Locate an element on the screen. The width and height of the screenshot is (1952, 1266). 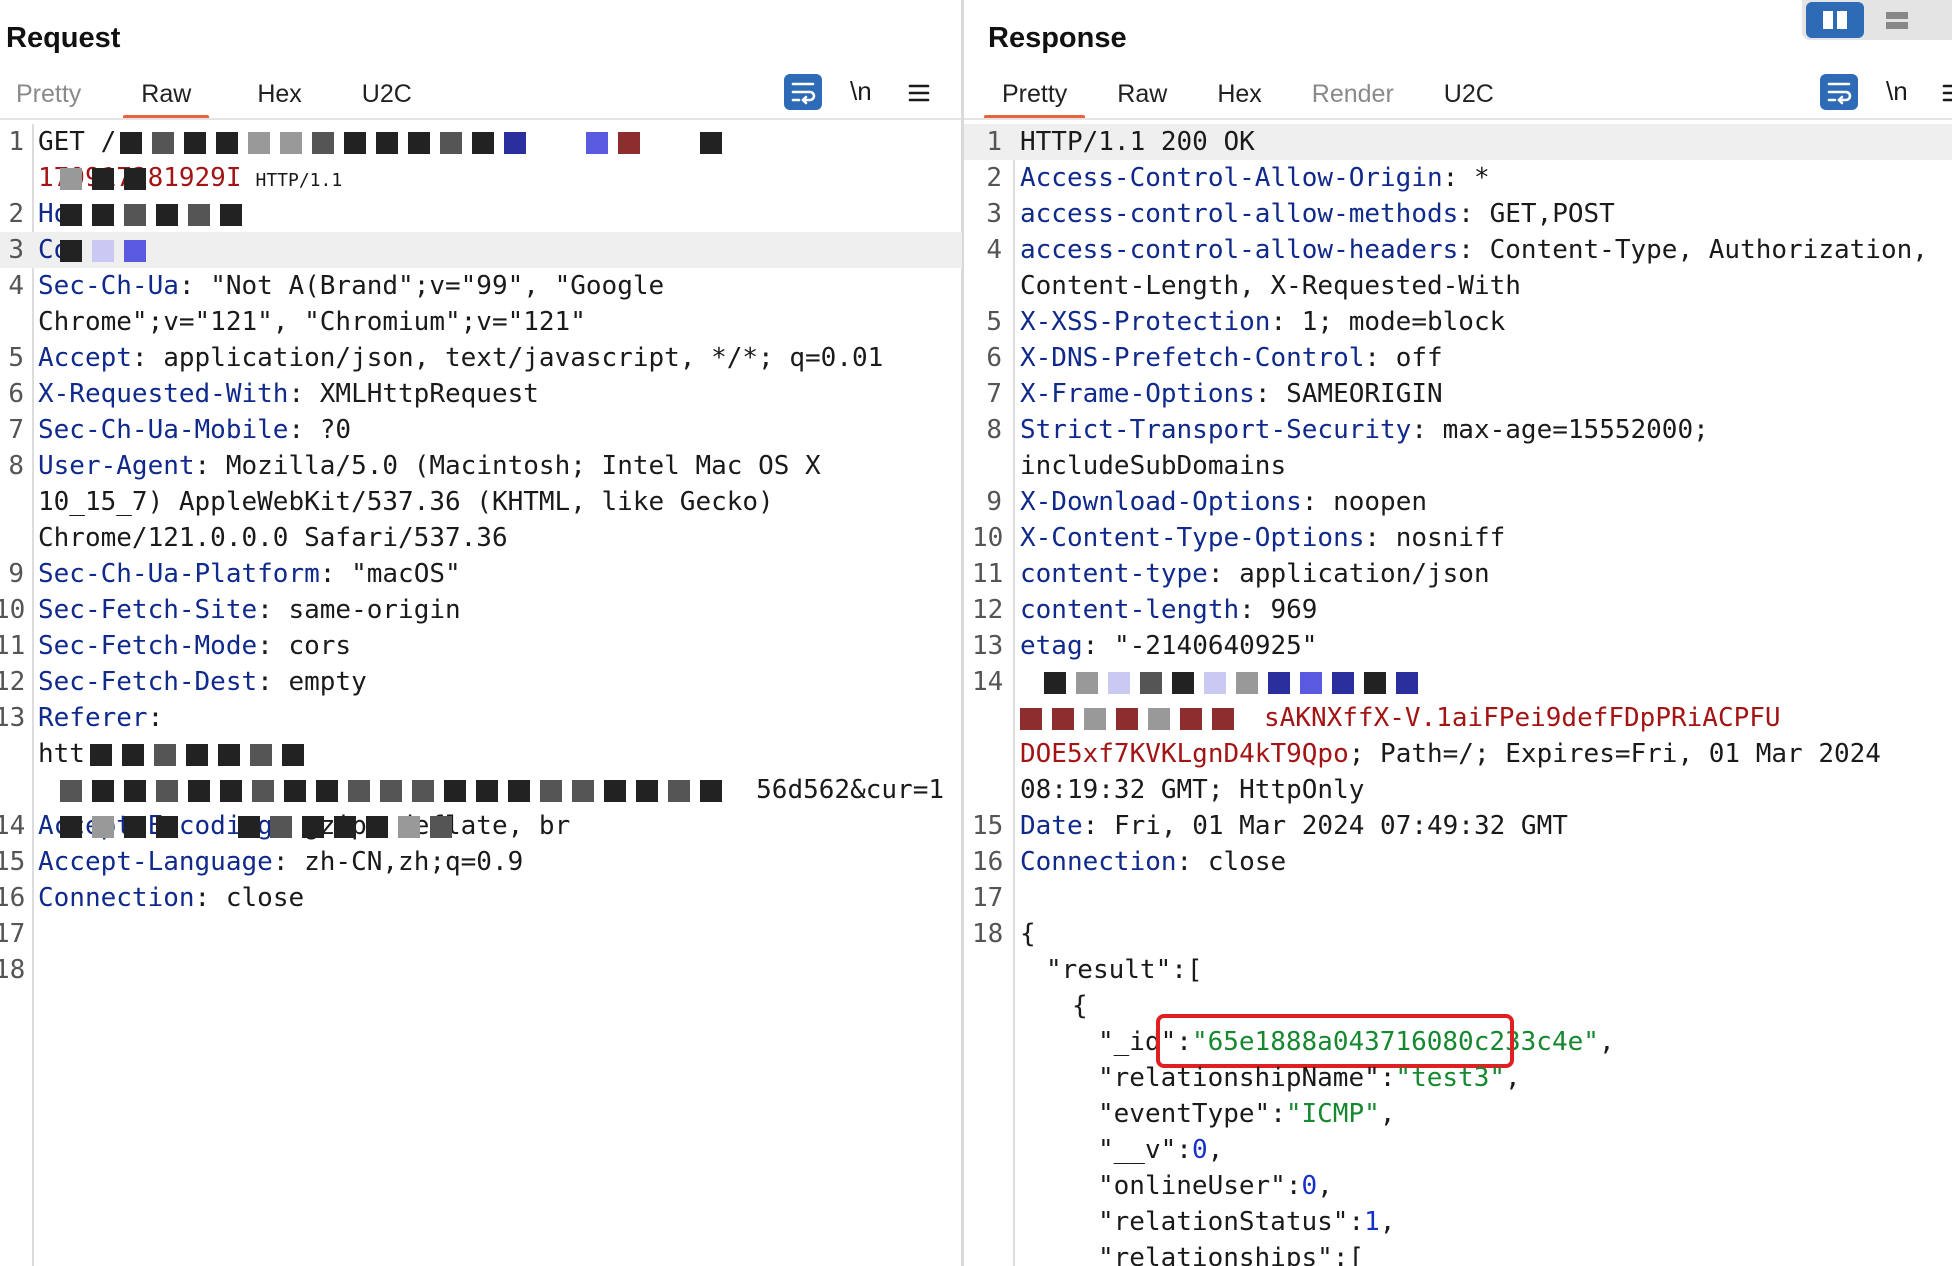
response-body-line: "__v":0, is located at coordinates (1458, 1150).